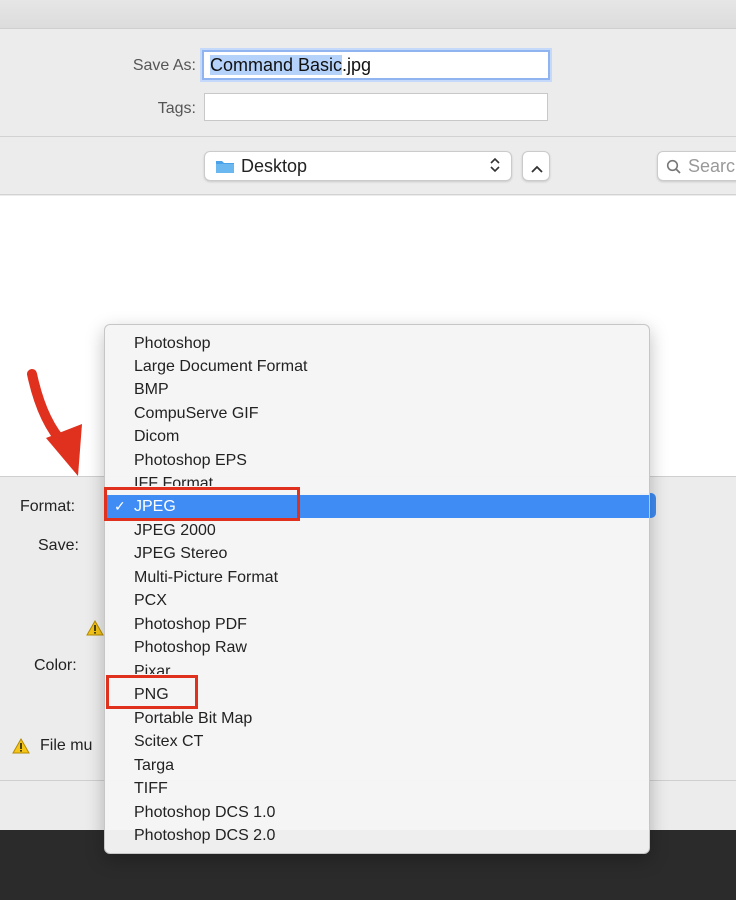 The width and height of the screenshot is (736, 900). What do you see at coordinates (377, 530) in the screenshot?
I see `menu-item: JPEG 2000` at bounding box center [377, 530].